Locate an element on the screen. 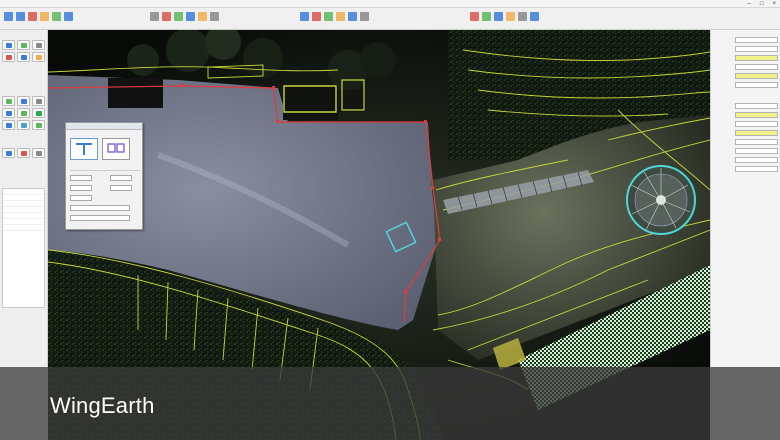  window-controls: – □ × is located at coordinates (762, 4).